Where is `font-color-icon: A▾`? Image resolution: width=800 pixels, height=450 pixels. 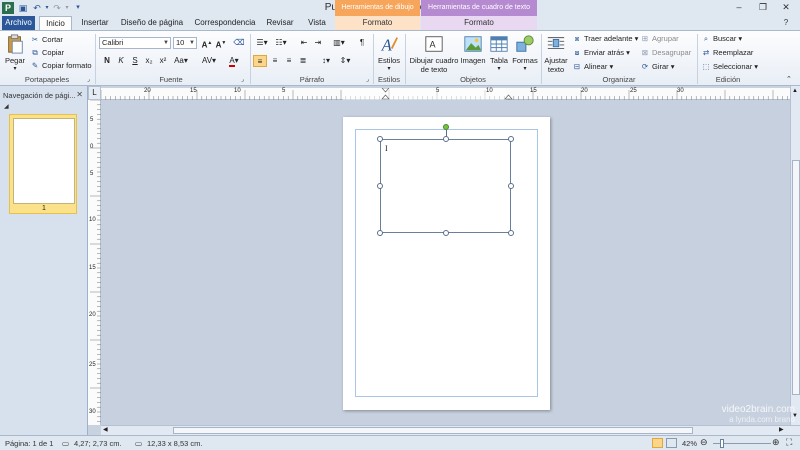
font-color-icon: A▾ is located at coordinates (234, 61).